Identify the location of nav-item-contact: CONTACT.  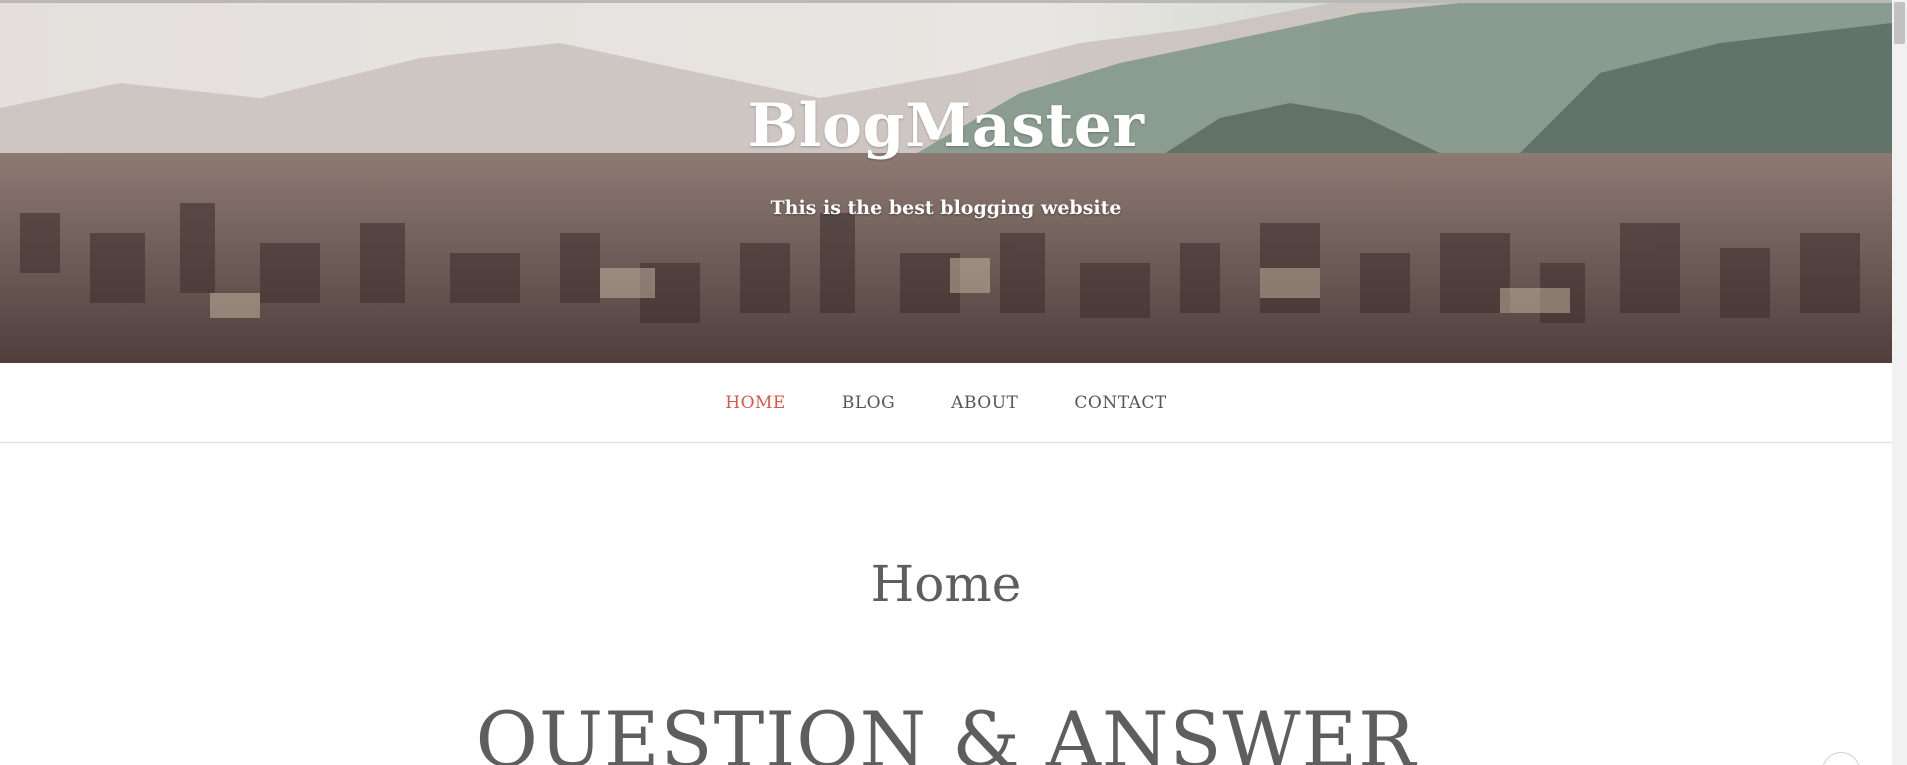
(1120, 403).